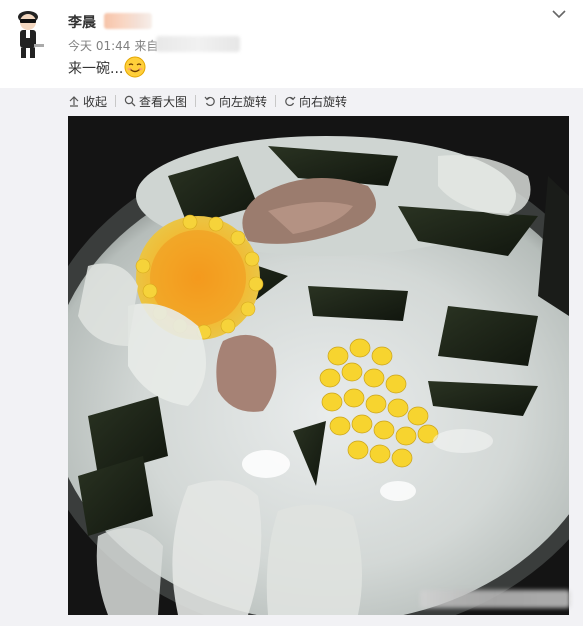 The image size is (583, 626). I want to click on image-watermark, so click(495, 599).